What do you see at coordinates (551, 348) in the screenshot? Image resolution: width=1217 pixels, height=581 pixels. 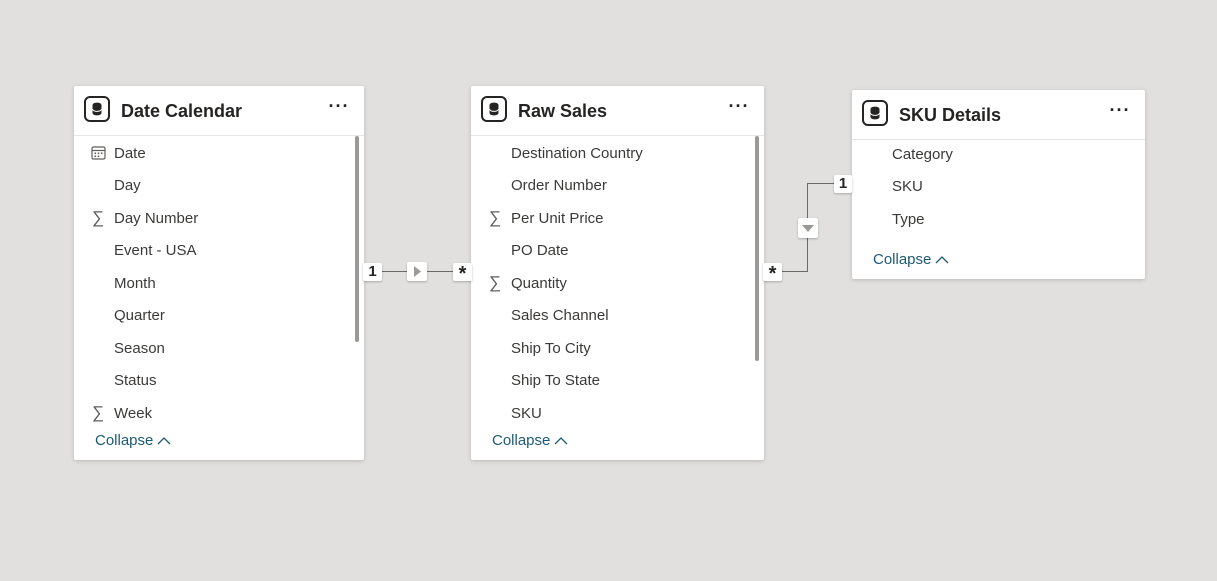 I see `field-label: Ship To City` at bounding box center [551, 348].